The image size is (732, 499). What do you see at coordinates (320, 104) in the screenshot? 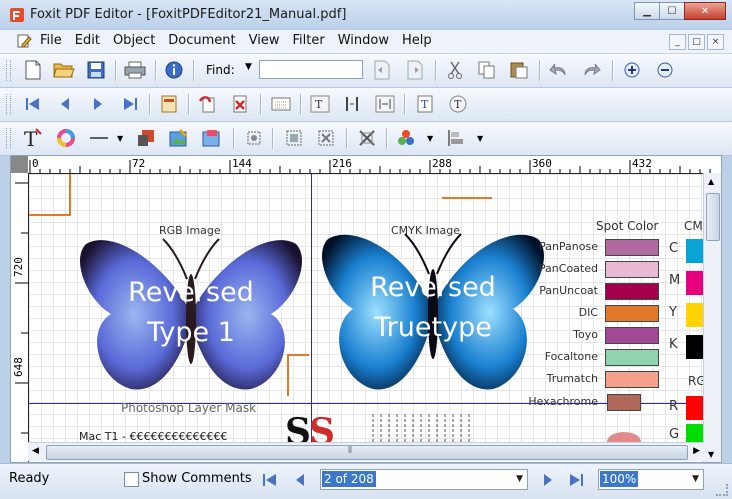
I see `text-tool-icon: T` at bounding box center [320, 104].